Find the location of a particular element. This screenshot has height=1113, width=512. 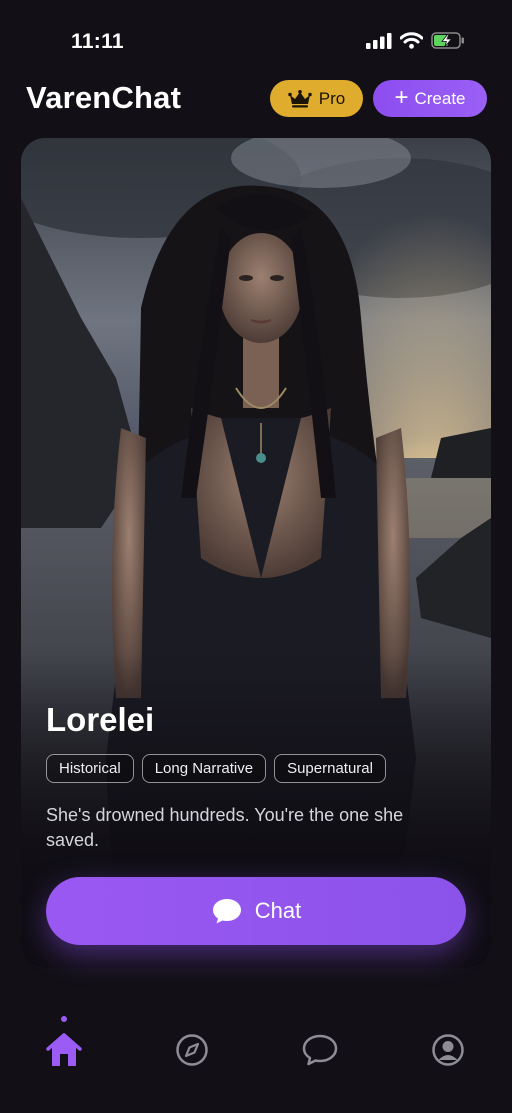

tag-historical: Historical is located at coordinates (90, 768).